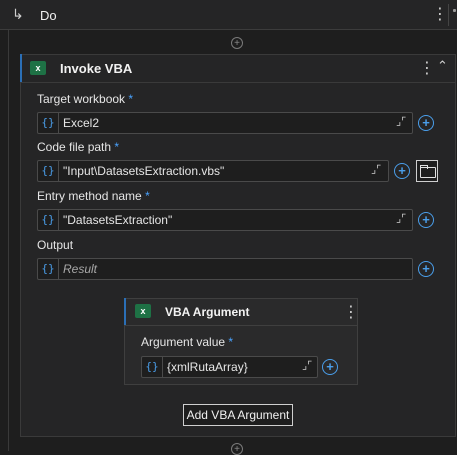 The height and width of the screenshot is (455, 457). I want to click on do-label: Do, so click(48, 15).